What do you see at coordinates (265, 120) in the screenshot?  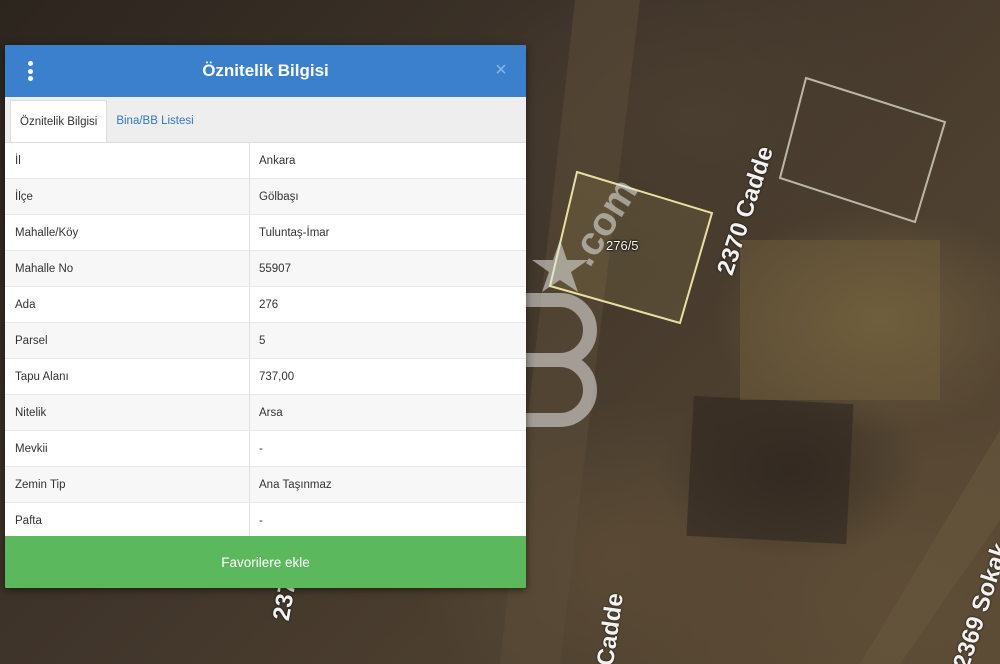 I see `tab-bar: Öznitelik Bilgisi Bina/BB Listesi` at bounding box center [265, 120].